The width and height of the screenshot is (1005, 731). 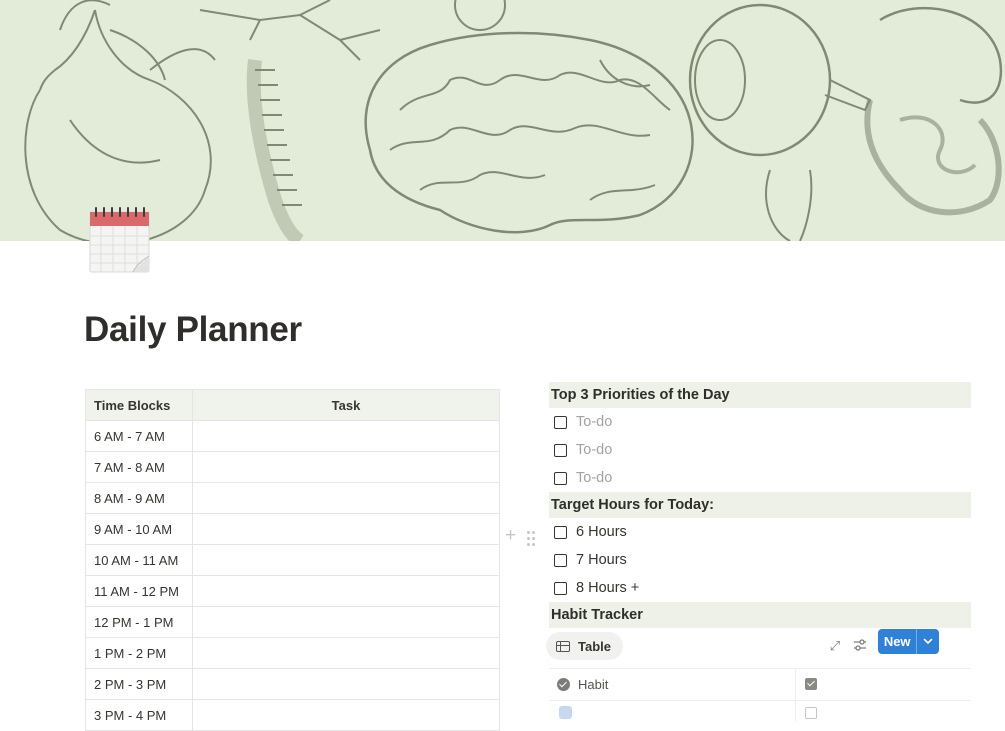 I want to click on checkbox-property-icon, so click(x=811, y=684).